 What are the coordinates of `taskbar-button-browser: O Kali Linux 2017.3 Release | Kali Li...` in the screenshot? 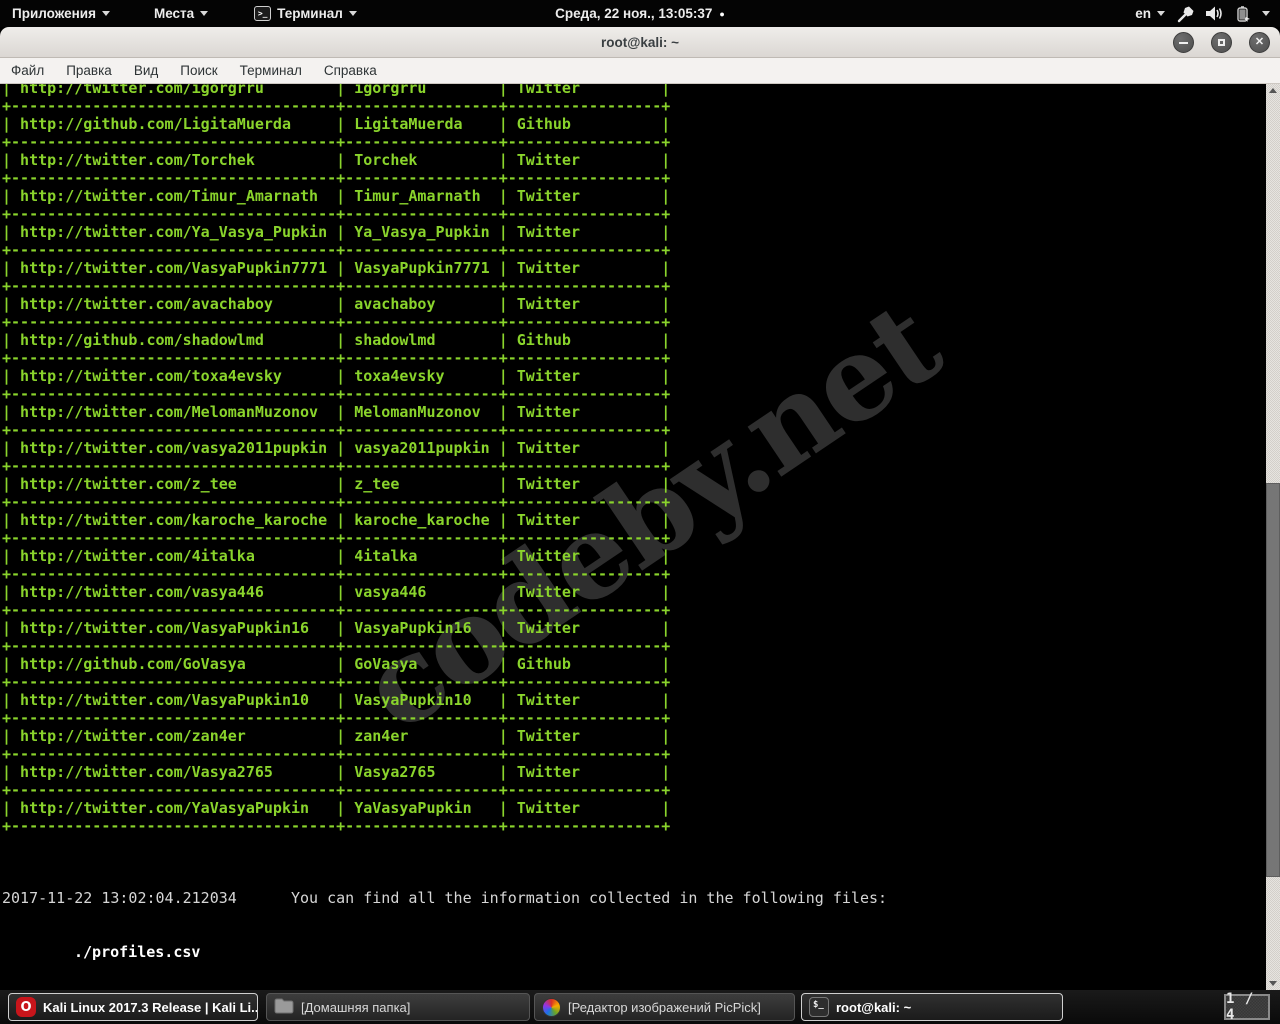 It's located at (133, 1007).